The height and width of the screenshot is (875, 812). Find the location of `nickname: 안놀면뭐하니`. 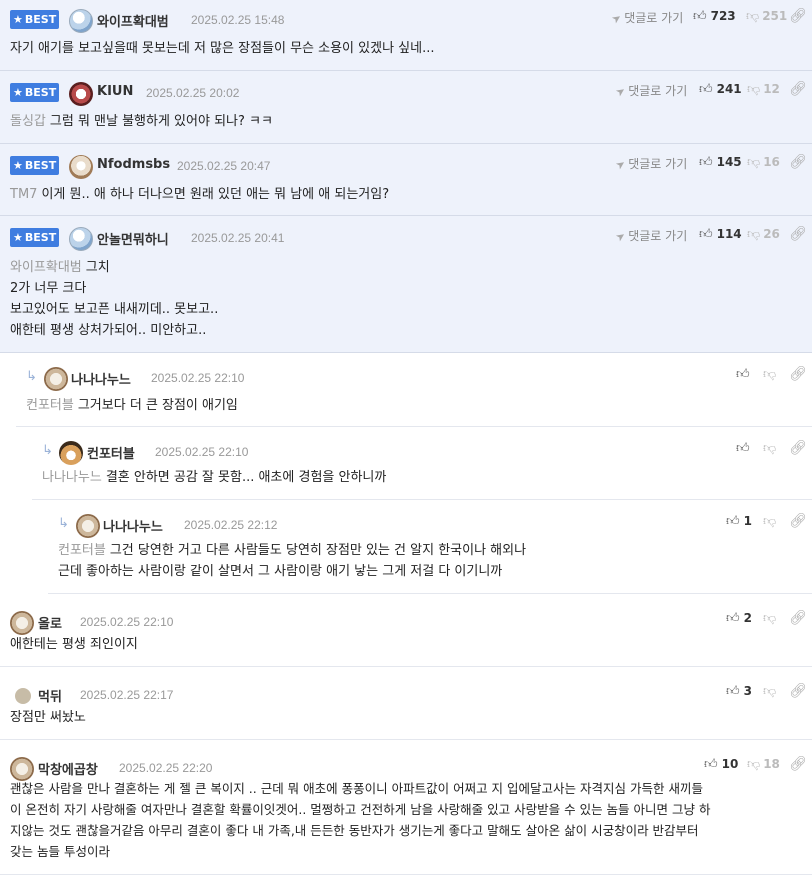

nickname: 안놀면뭐하니 is located at coordinates (133, 238).